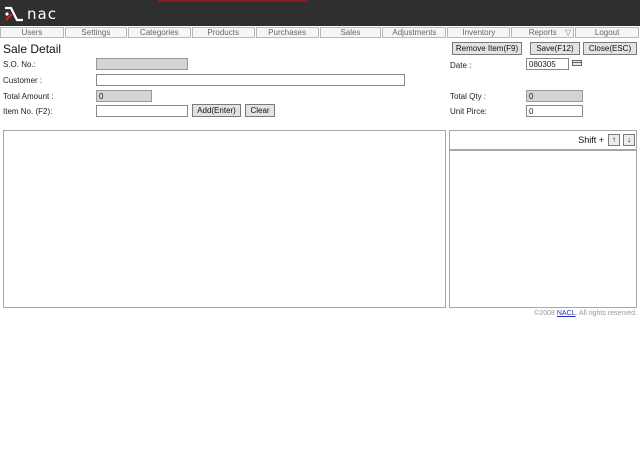  I want to click on customer-label: Customer :, so click(23, 80).